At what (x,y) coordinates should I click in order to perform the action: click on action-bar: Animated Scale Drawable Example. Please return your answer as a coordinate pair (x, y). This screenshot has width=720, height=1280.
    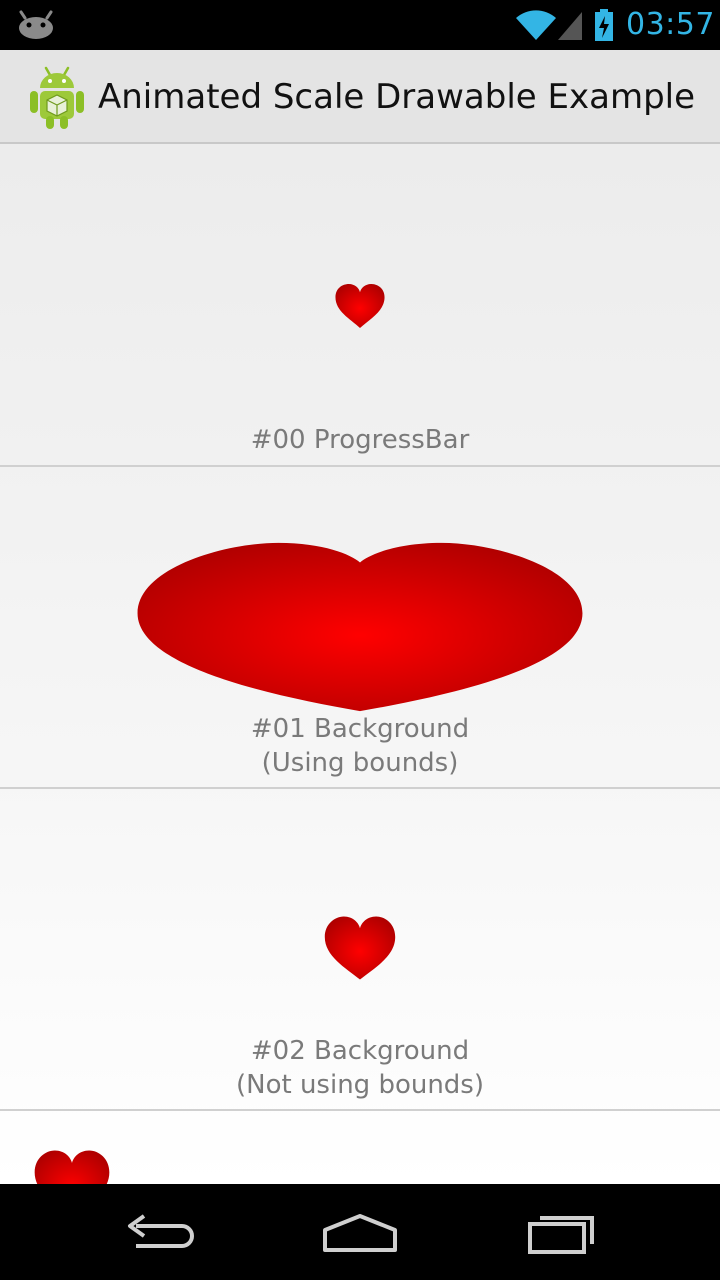
    Looking at the image, I should click on (360, 97).